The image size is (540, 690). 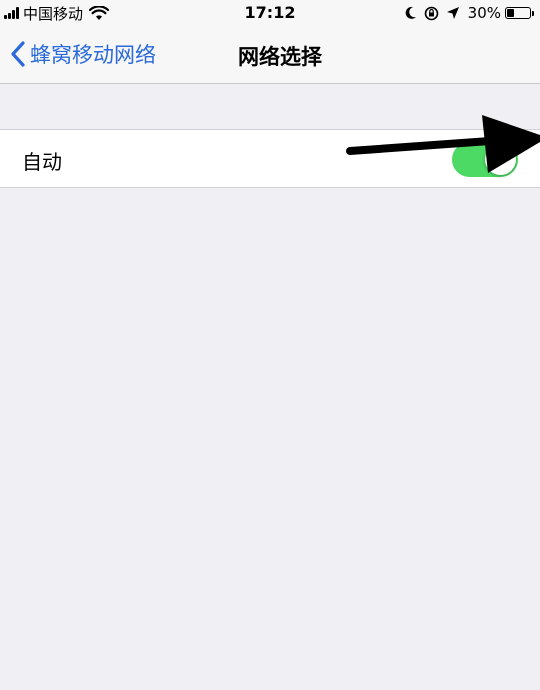 What do you see at coordinates (511, 13) in the screenshot?
I see `battery-fill` at bounding box center [511, 13].